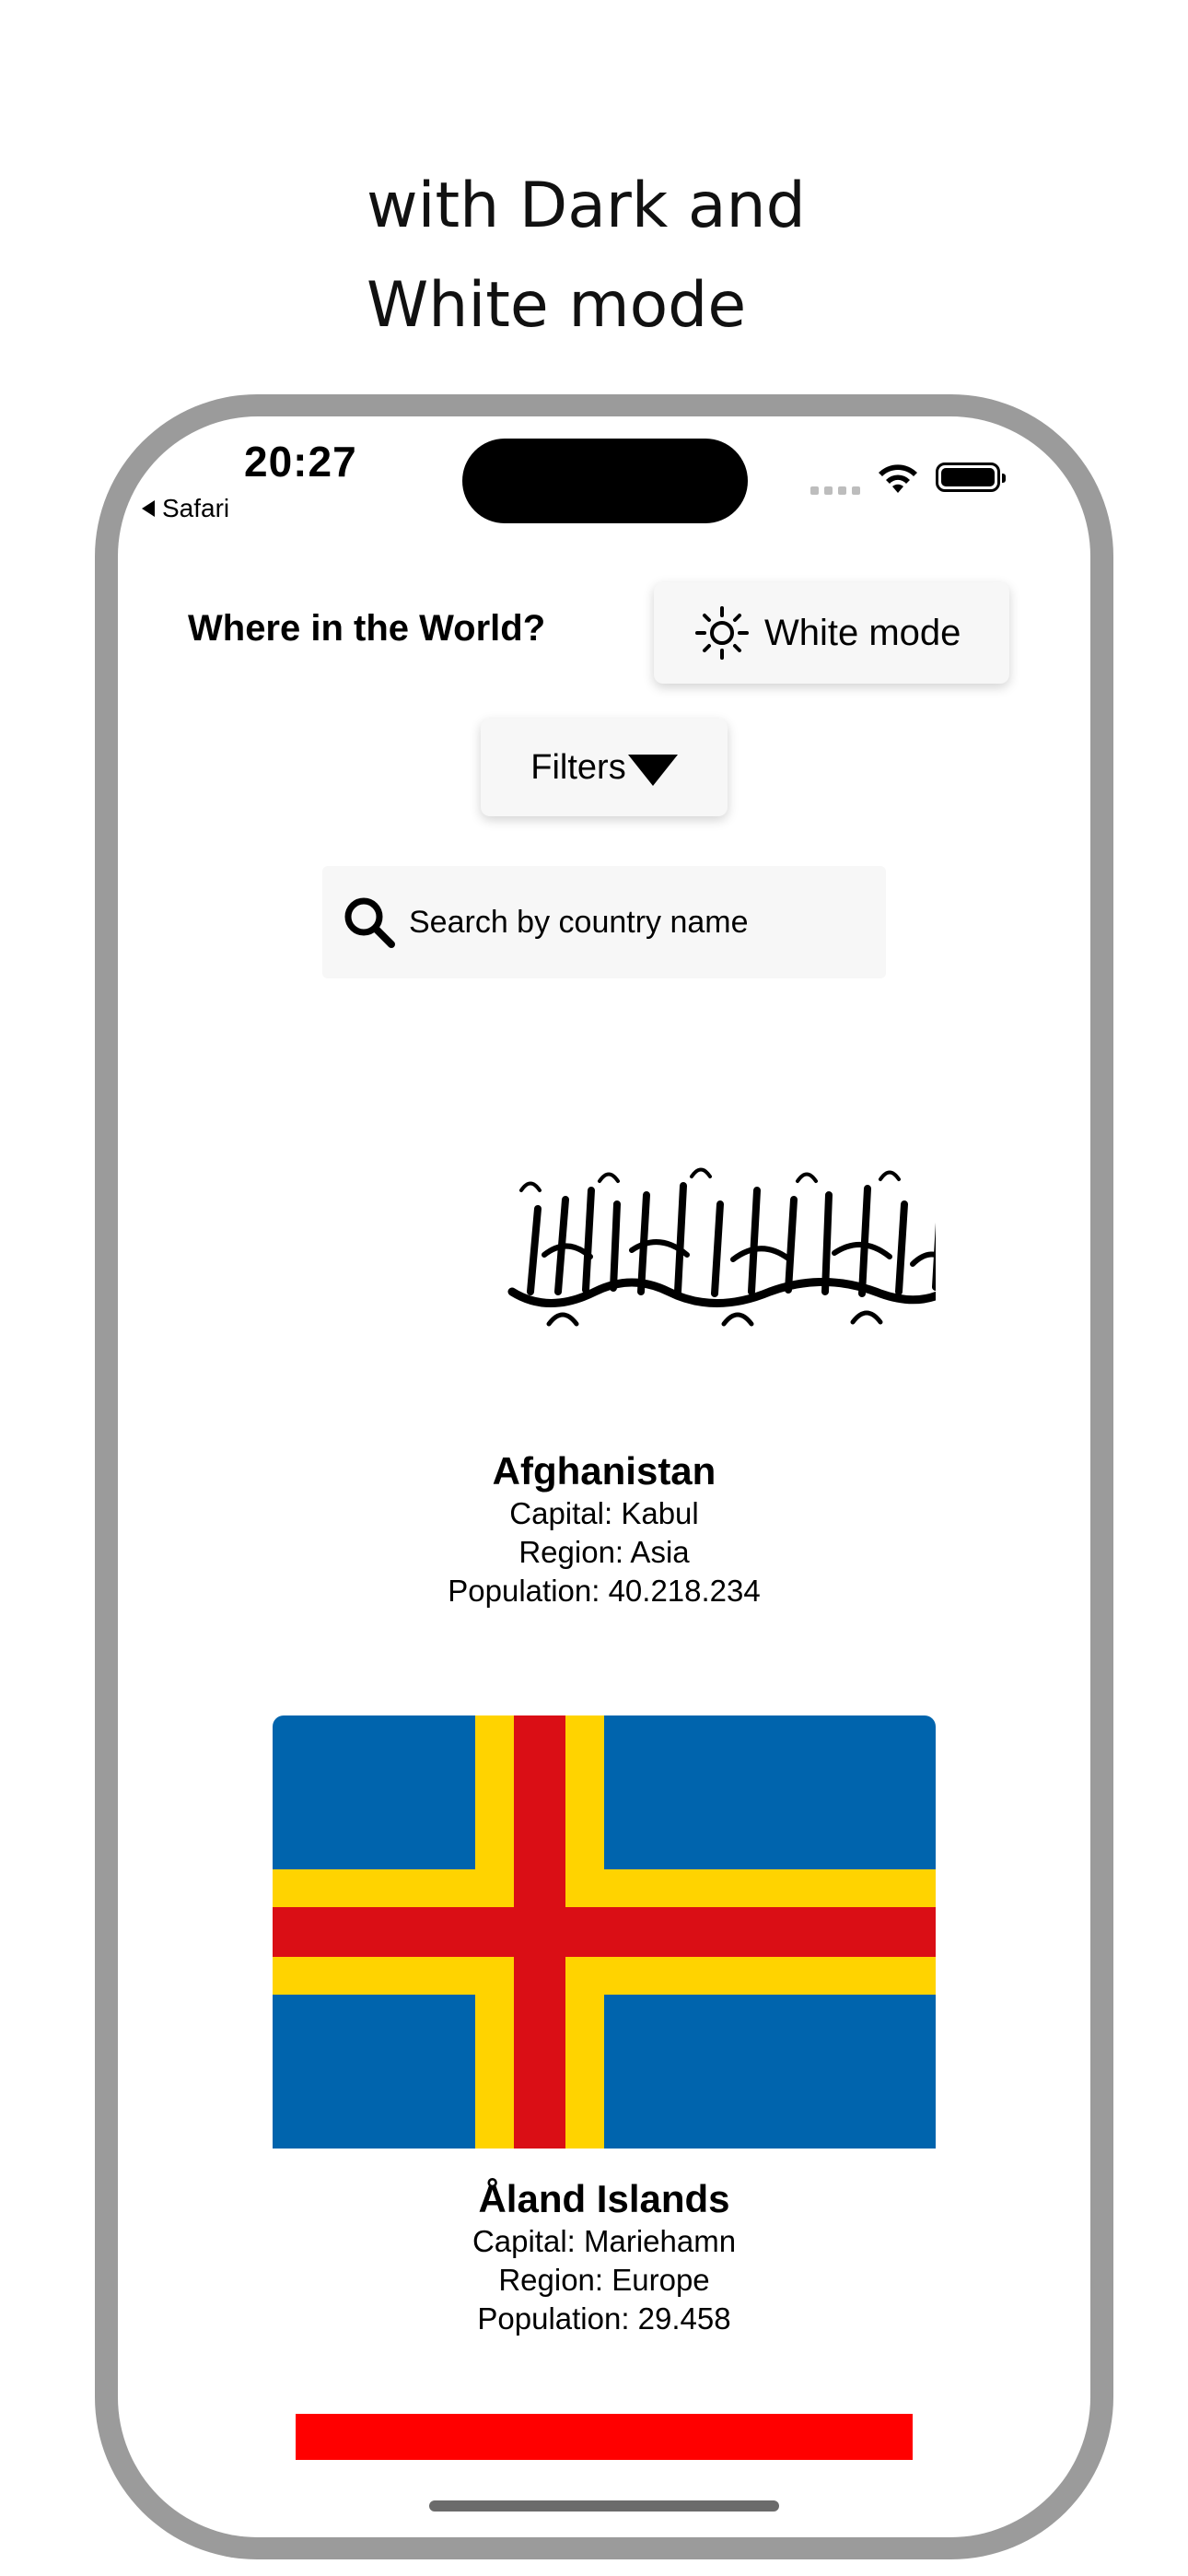  What do you see at coordinates (604, 1591) in the screenshot?
I see `country-population: Population: 40.218.234` at bounding box center [604, 1591].